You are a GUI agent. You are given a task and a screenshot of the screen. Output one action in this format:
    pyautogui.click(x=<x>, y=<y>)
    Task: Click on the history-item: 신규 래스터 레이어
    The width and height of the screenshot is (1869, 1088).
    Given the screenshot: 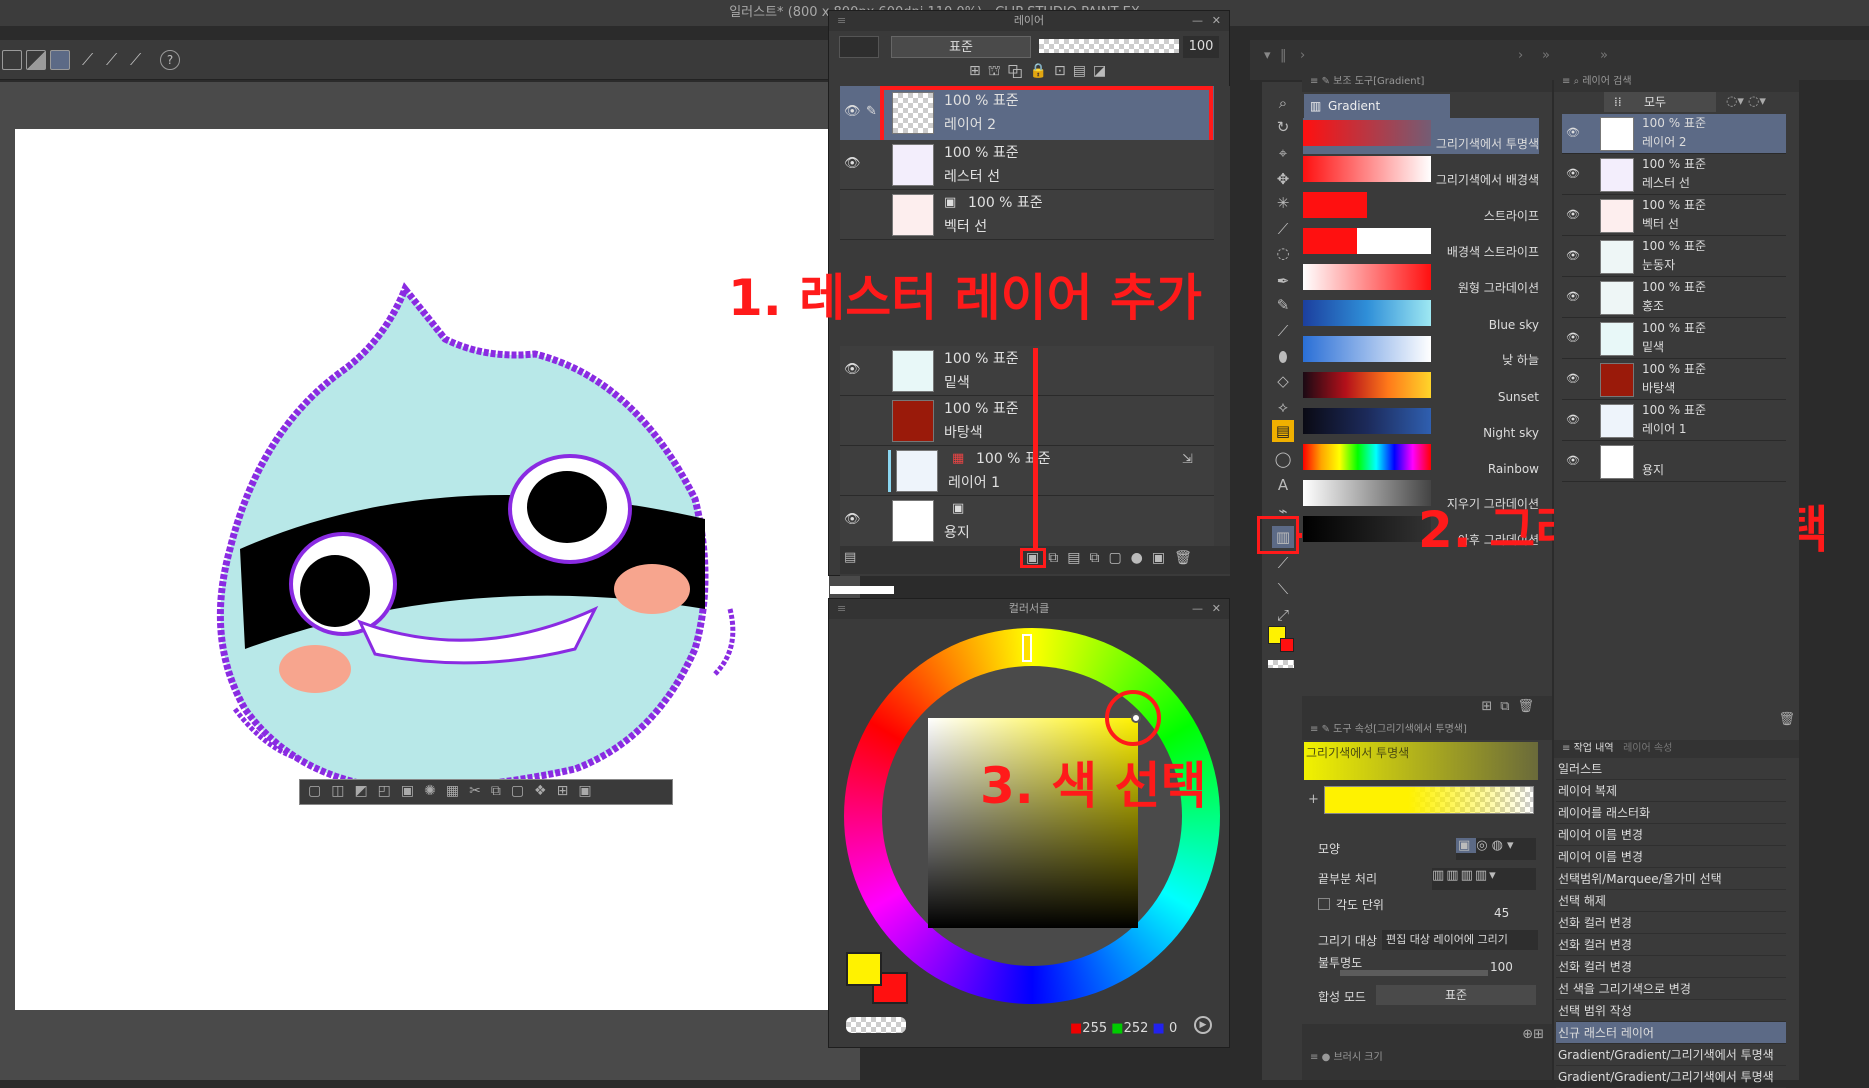 What is the action you would take?
    pyautogui.click(x=1671, y=1033)
    